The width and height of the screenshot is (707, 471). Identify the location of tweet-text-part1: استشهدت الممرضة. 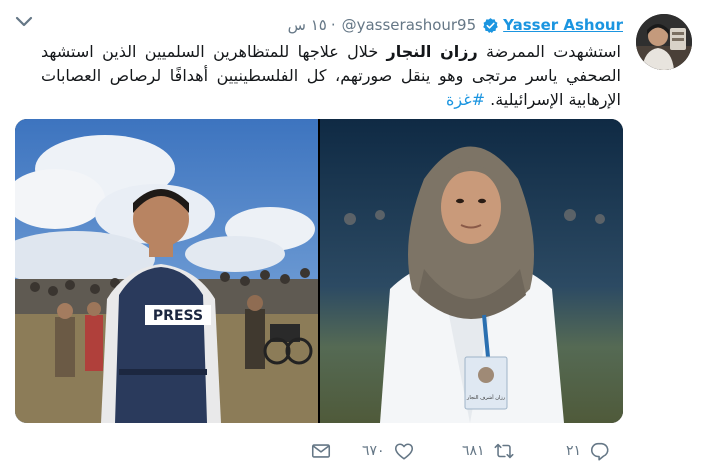
(549, 51).